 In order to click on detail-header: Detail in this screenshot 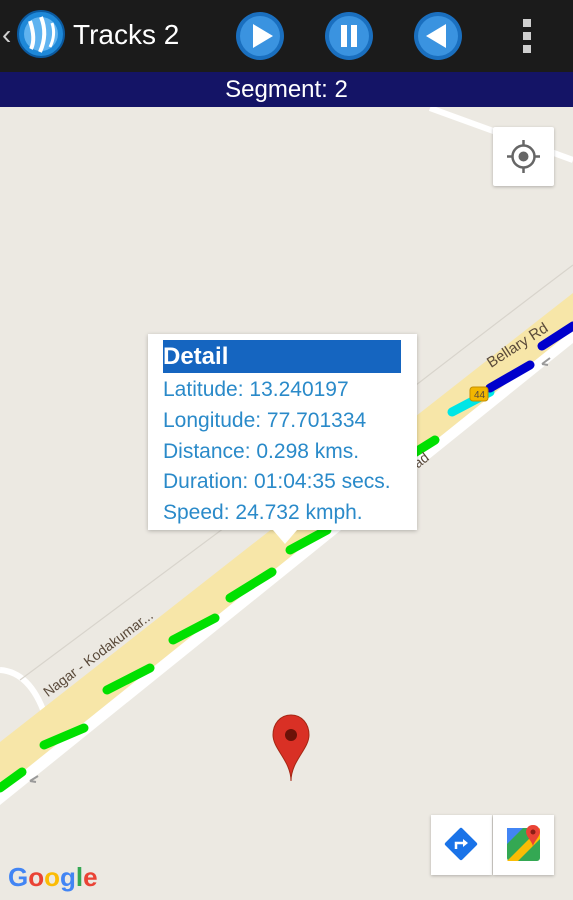, I will do `click(282, 356)`.